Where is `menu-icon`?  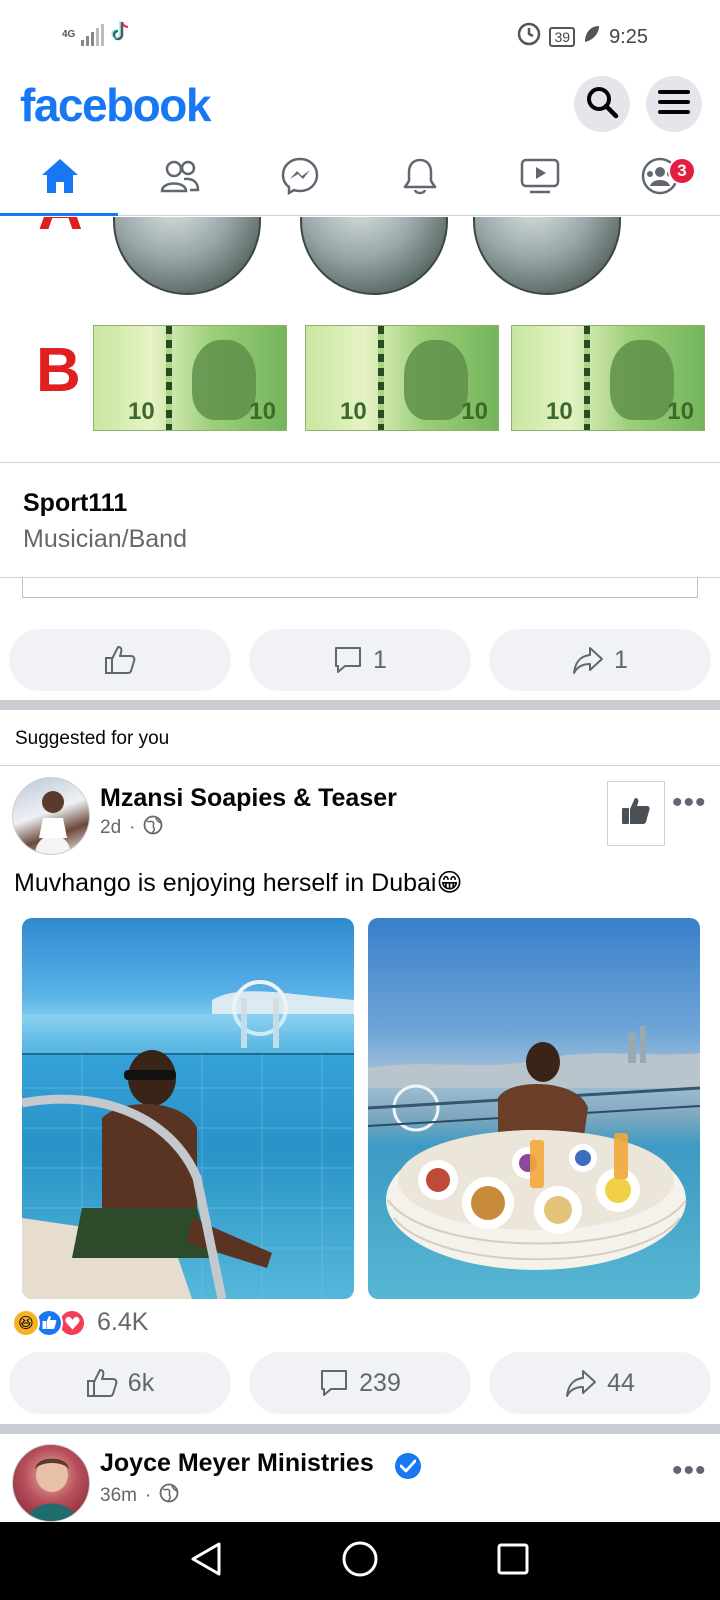
menu-icon is located at coordinates (674, 104).